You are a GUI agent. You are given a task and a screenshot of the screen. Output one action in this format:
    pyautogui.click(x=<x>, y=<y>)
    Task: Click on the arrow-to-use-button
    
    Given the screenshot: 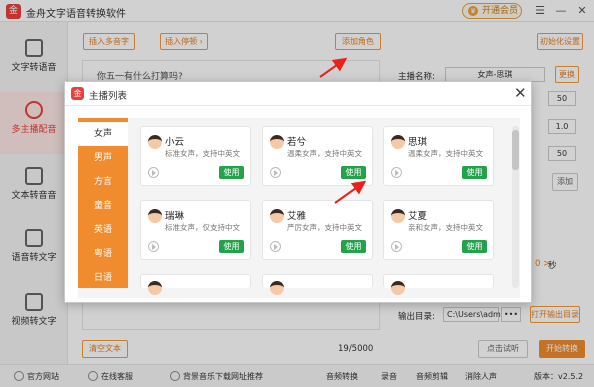 What is the action you would take?
    pyautogui.click(x=350, y=192)
    